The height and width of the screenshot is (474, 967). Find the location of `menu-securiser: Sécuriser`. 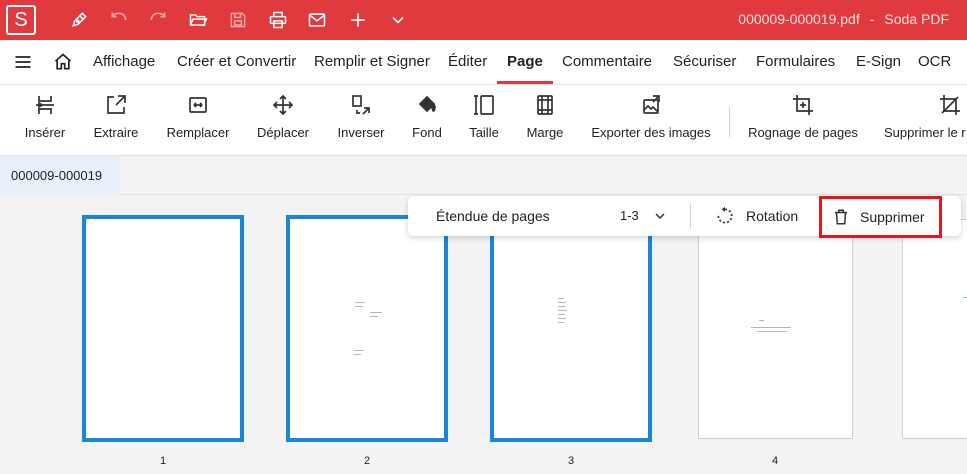

menu-securiser: Sécuriser is located at coordinates (704, 62).